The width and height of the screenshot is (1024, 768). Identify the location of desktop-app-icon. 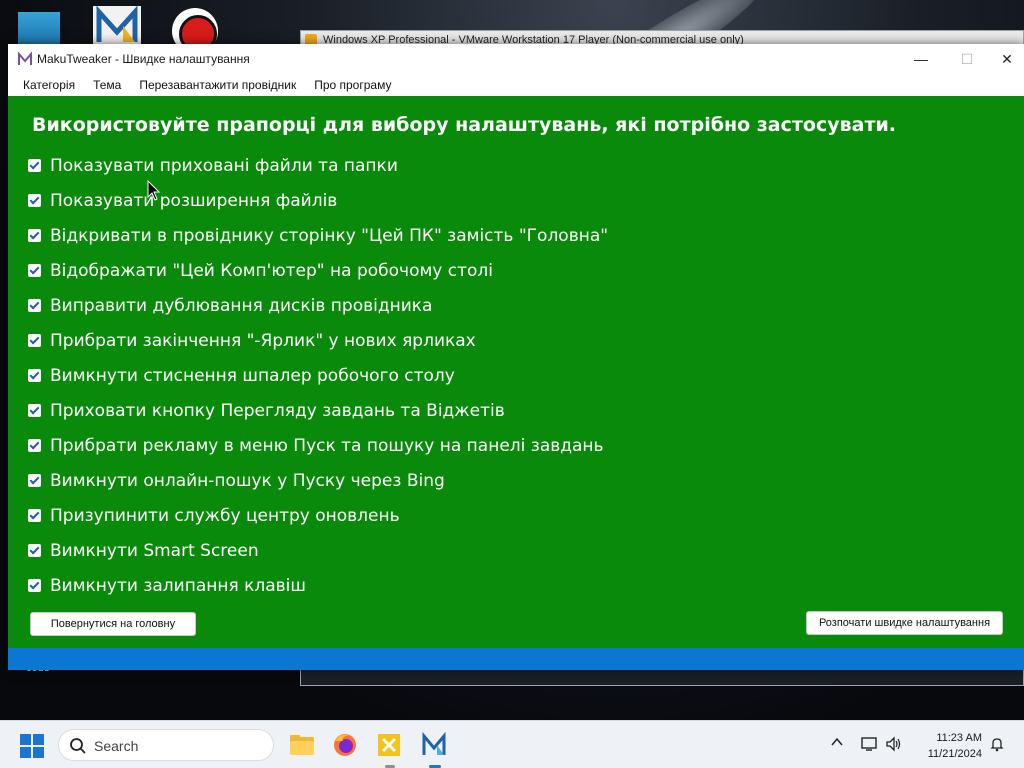
(39, 30).